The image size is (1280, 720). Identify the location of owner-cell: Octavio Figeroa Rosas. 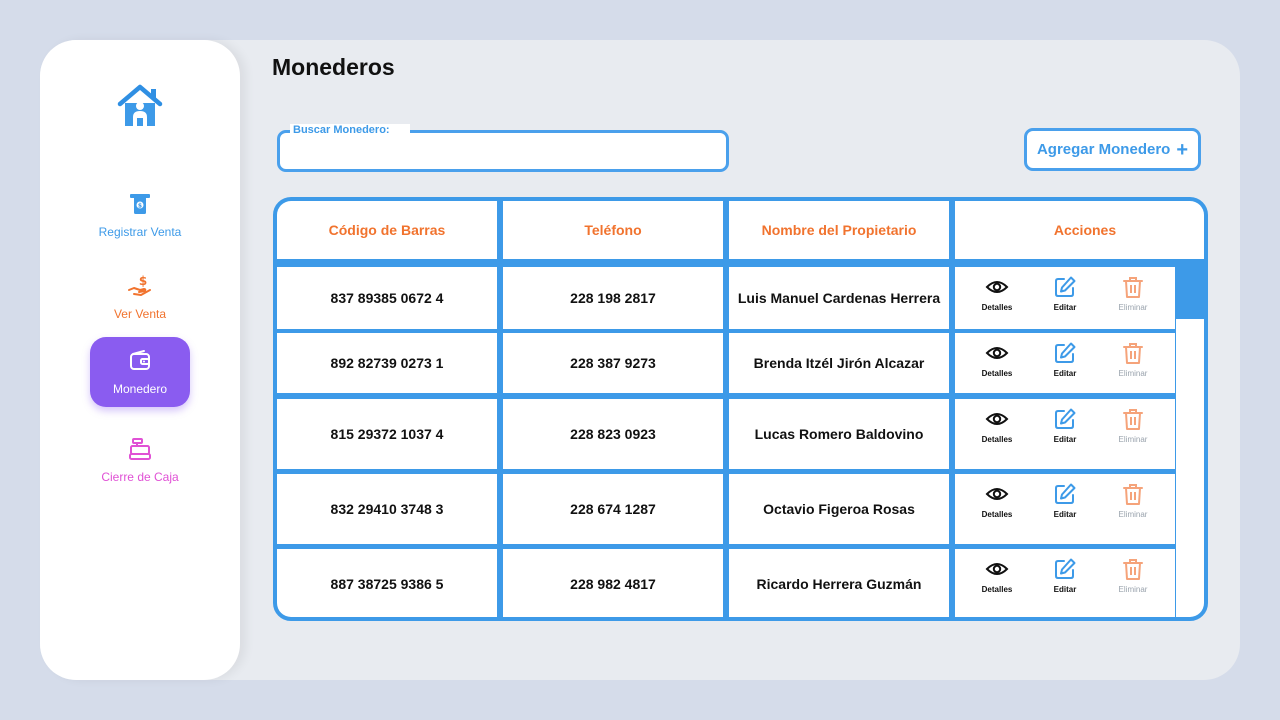
(839, 509).